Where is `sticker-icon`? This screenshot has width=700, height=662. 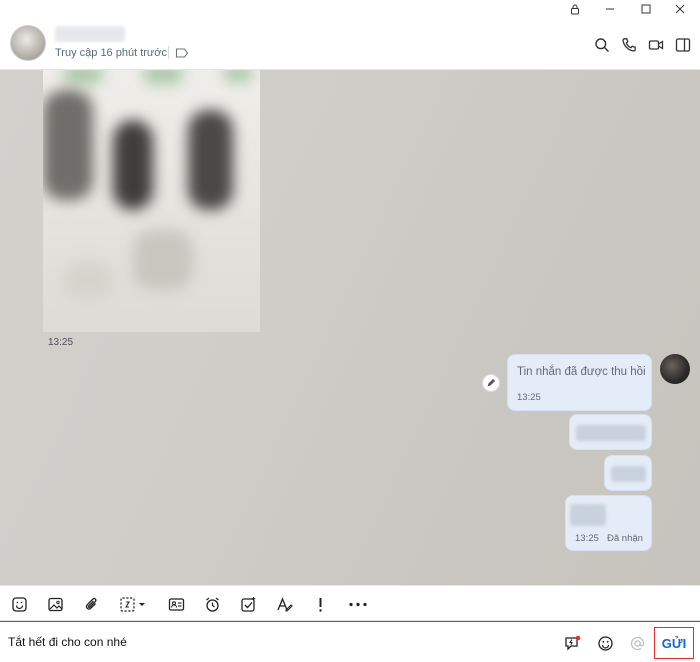 sticker-icon is located at coordinates (19, 604).